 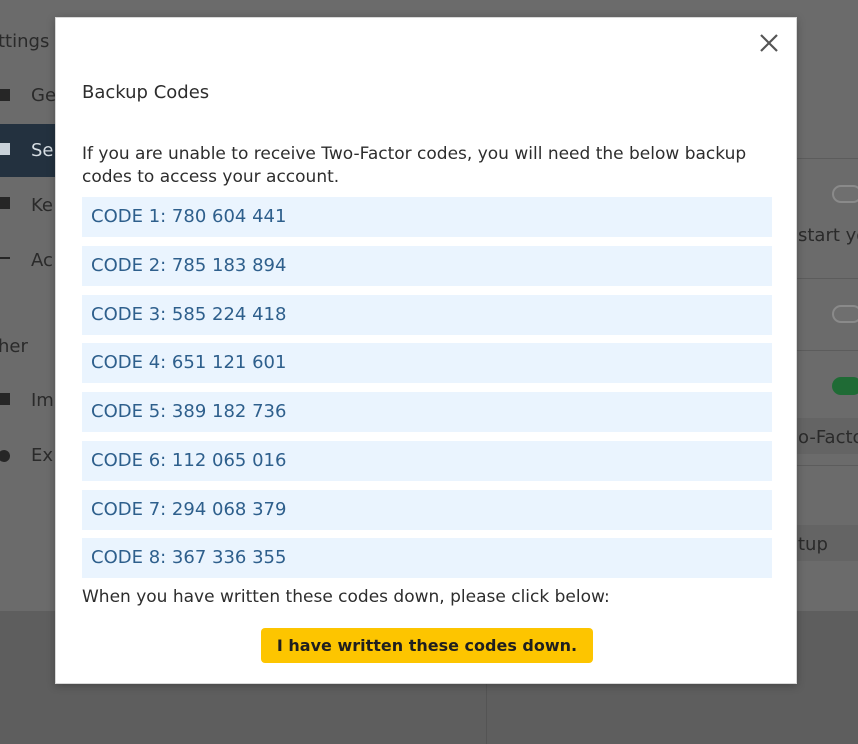 I want to click on account-icon, so click(x=5, y=258).